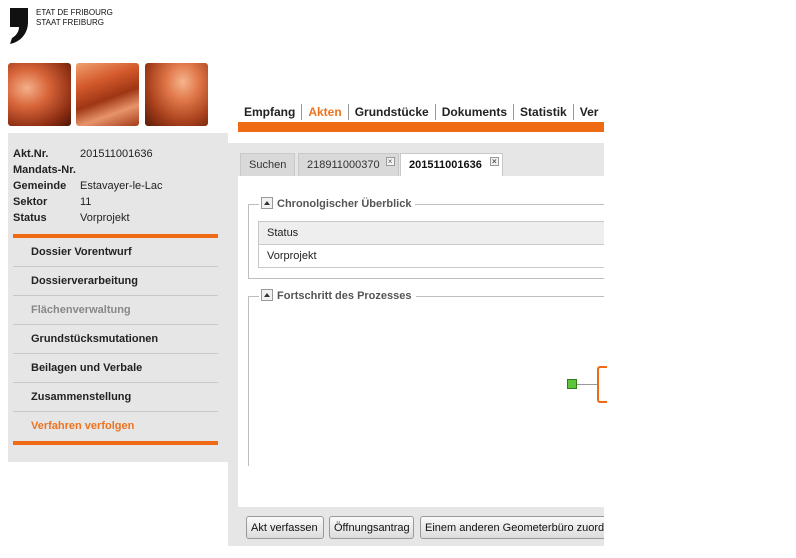 This screenshot has height=558, width=796. I want to click on logo-line-2: STAAT FREIBURG, so click(70, 22).